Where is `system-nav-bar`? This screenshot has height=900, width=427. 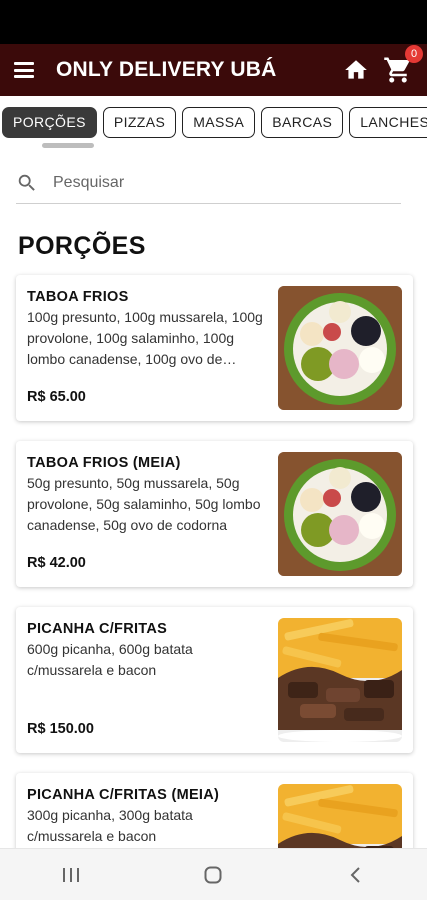 system-nav-bar is located at coordinates (213, 874).